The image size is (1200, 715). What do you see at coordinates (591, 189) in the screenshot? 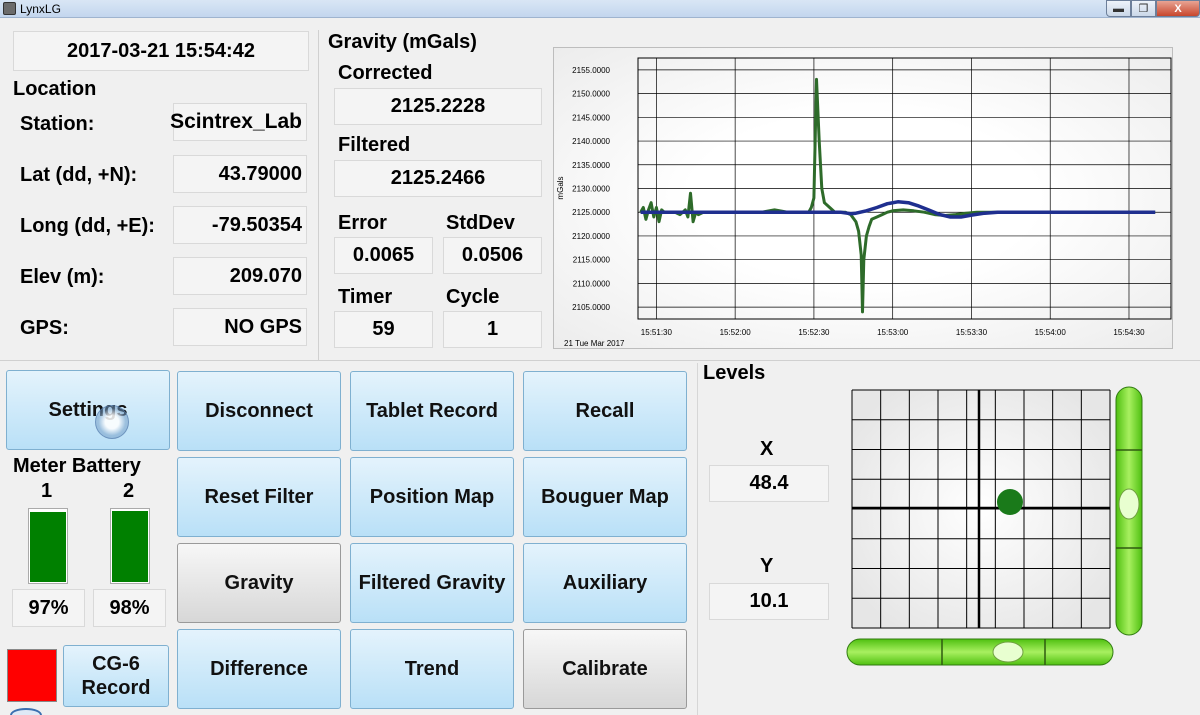
I see `y-tick-label: 2130.0000` at bounding box center [591, 189].